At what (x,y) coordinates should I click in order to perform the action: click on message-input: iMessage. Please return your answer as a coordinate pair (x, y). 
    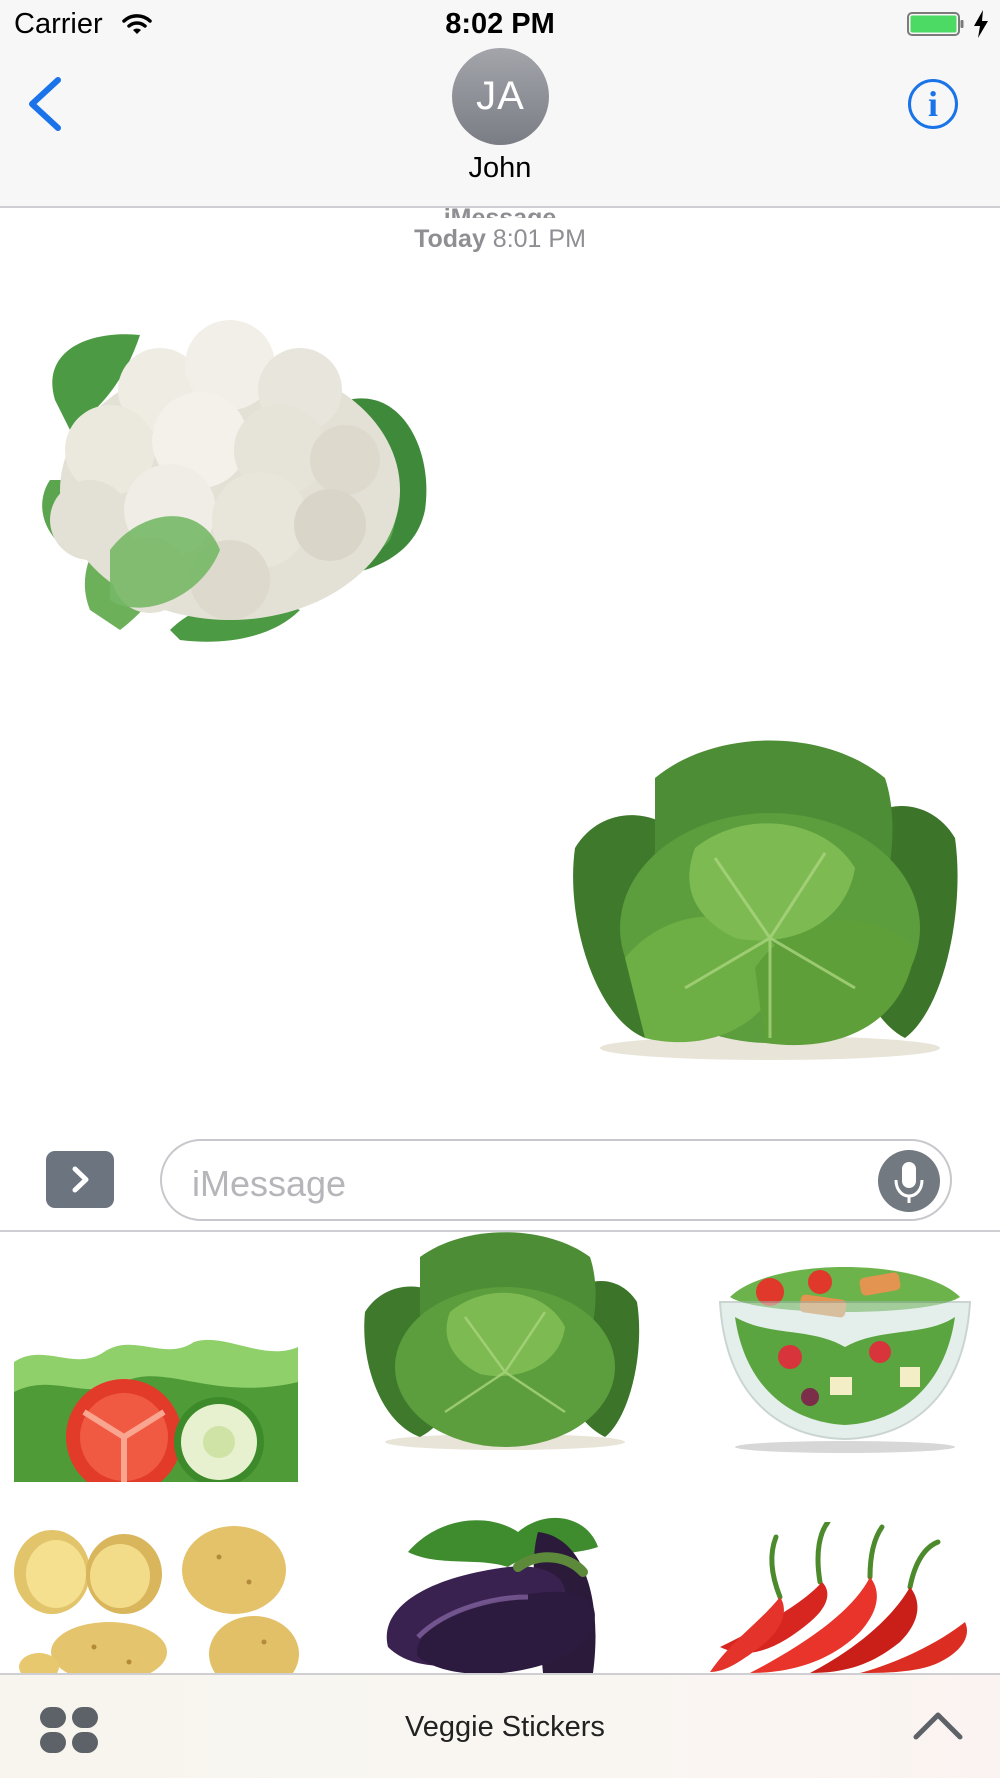
    Looking at the image, I should click on (556, 1180).